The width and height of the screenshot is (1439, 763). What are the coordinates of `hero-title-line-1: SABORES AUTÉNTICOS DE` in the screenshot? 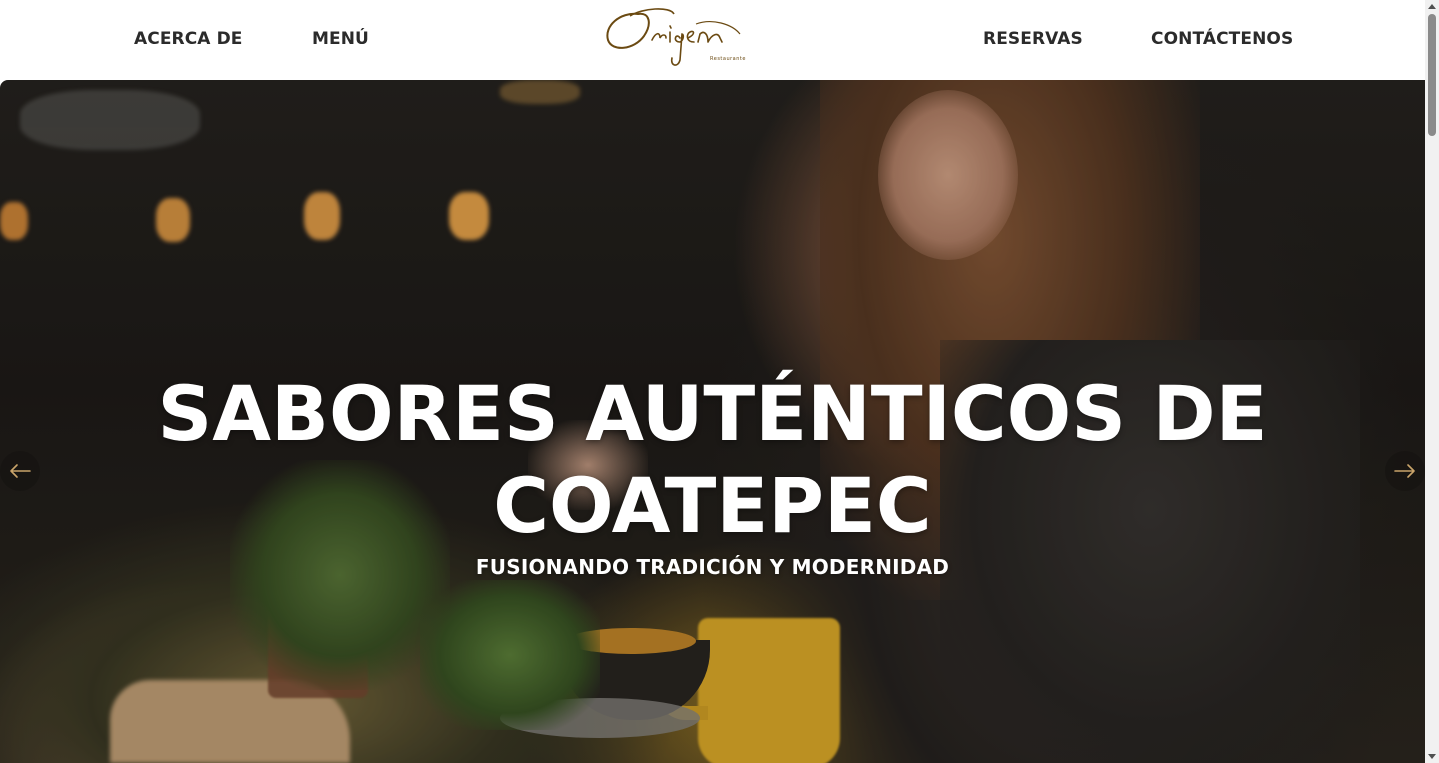 It's located at (712, 413).